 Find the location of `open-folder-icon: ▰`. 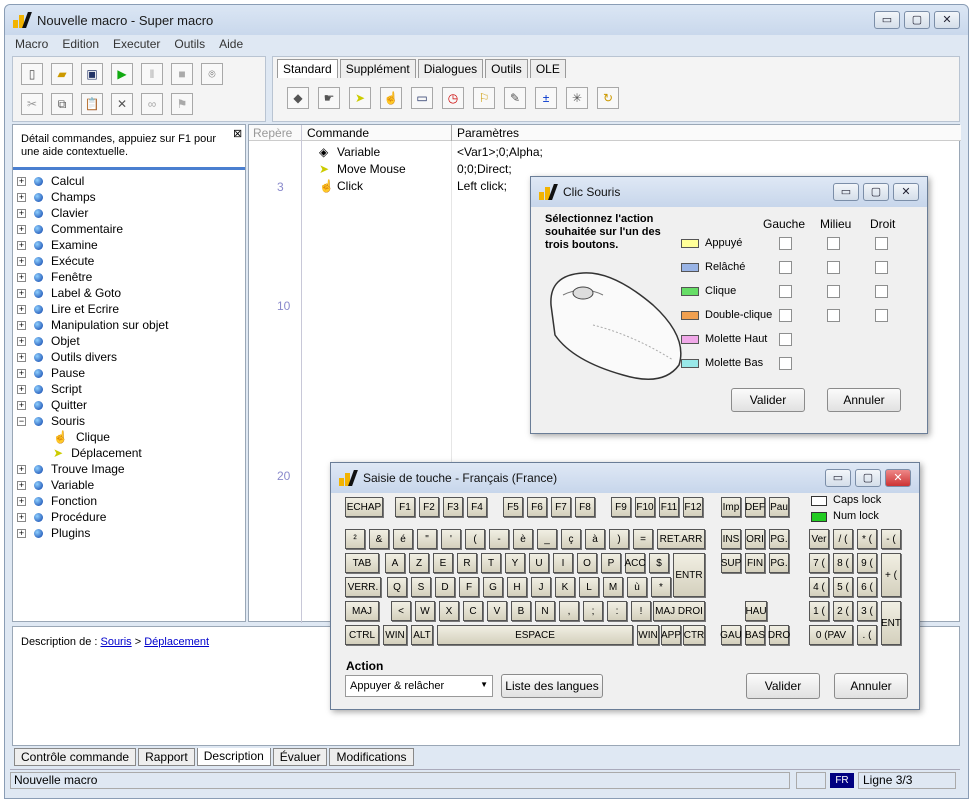

open-folder-icon: ▰ is located at coordinates (62, 74).